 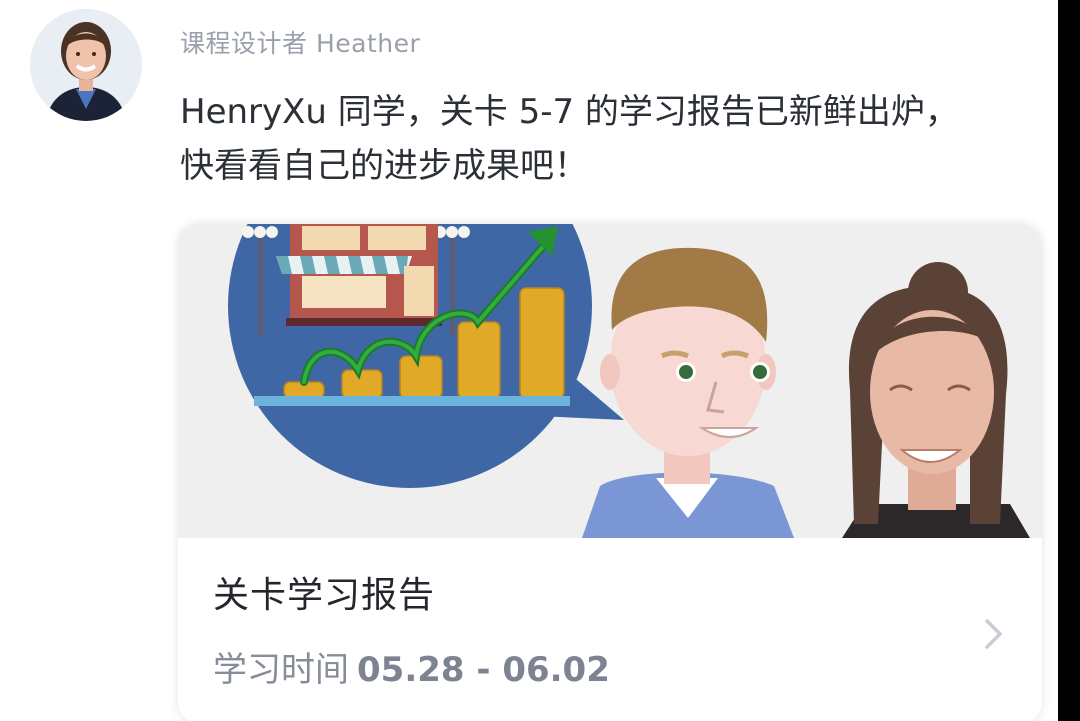 I want to click on study-time-label: 学习时间, so click(x=281, y=670).